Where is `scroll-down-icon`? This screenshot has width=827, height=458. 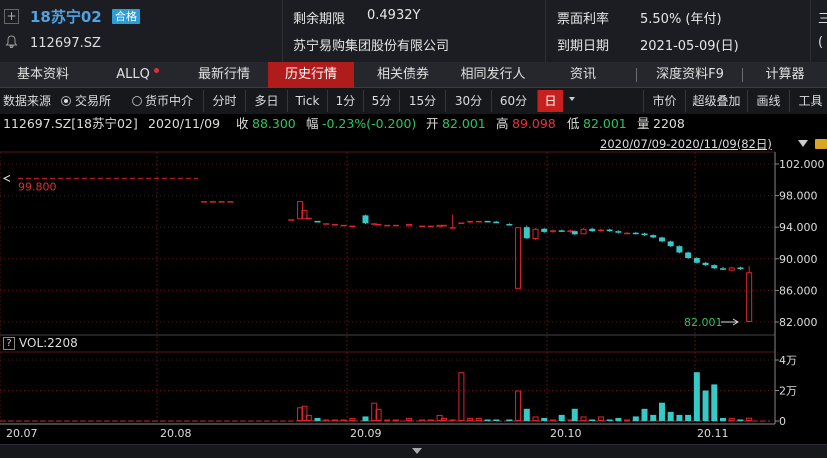 scroll-down-icon is located at coordinates (417, 451).